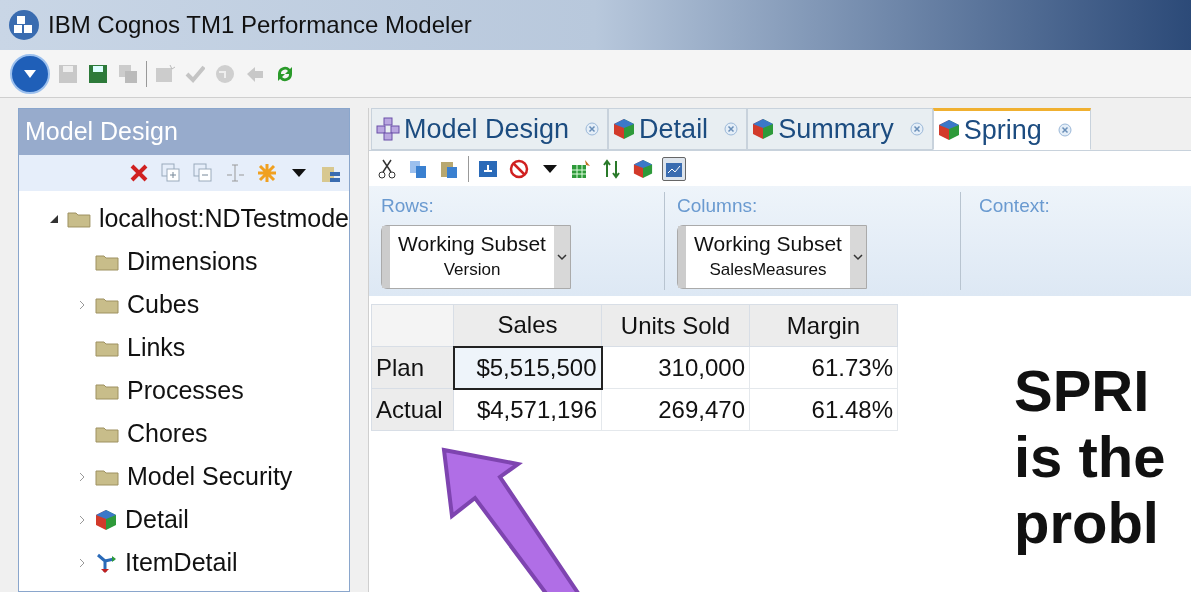  I want to click on callout-text: is the, so click(1090, 457).